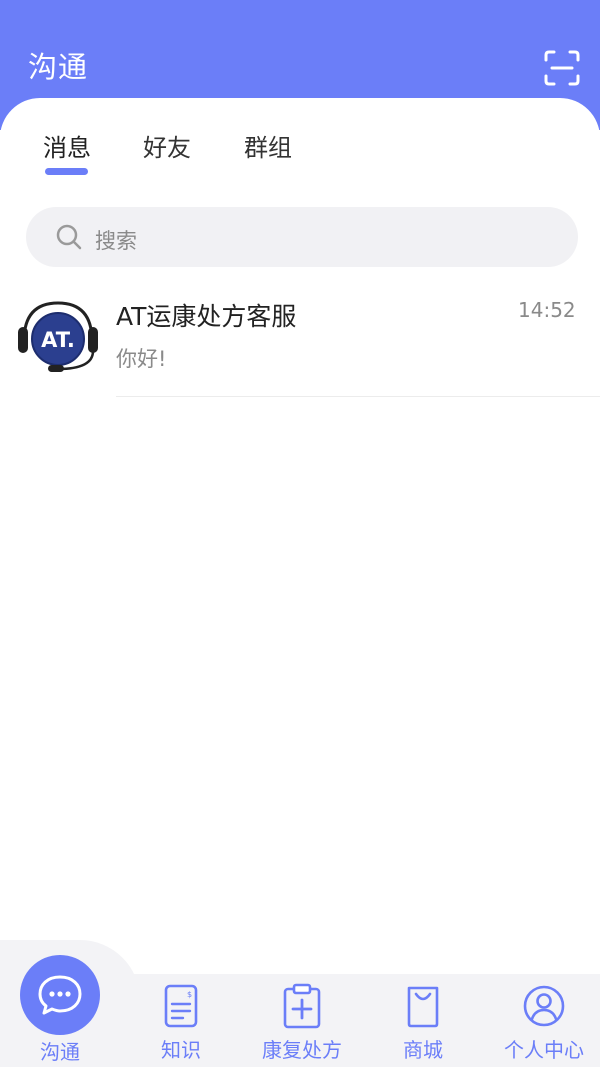 The width and height of the screenshot is (600, 1067). Describe the element at coordinates (302, 1006) in the screenshot. I see `clipboard-plus-icon` at that location.